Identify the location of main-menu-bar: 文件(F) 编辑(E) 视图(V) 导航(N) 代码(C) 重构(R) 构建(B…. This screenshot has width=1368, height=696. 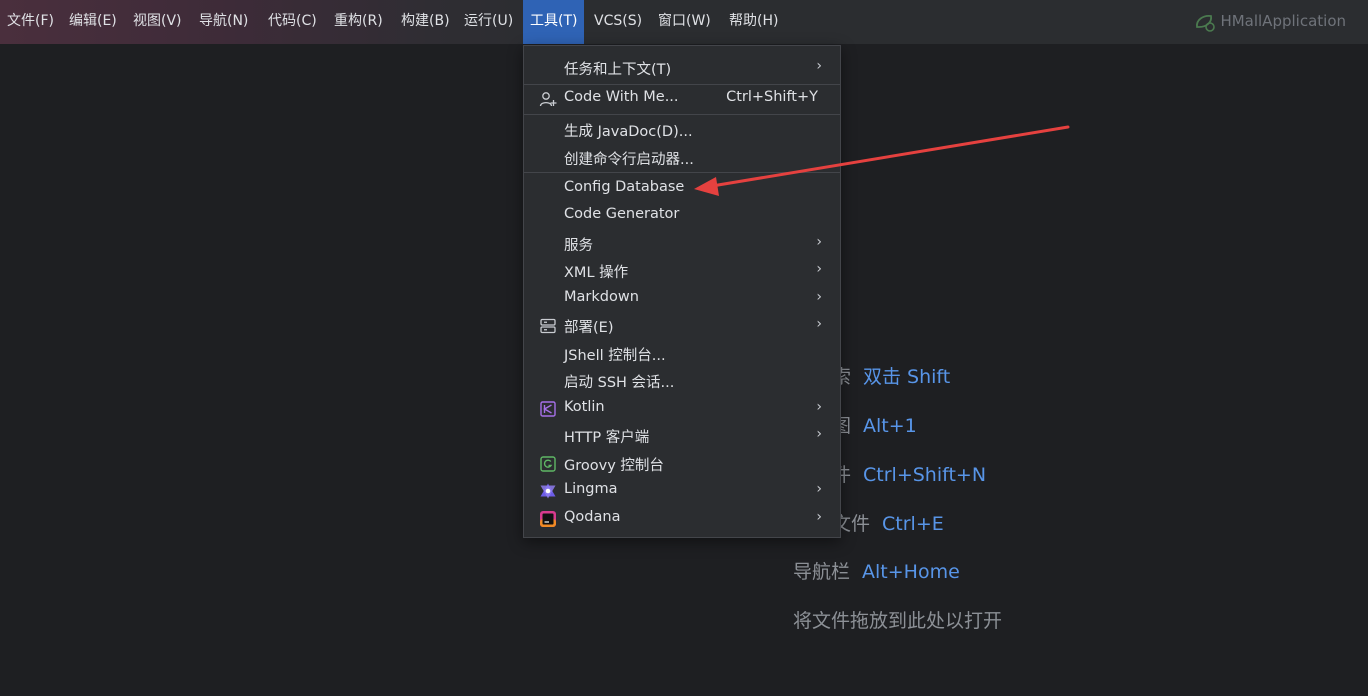
(684, 22).